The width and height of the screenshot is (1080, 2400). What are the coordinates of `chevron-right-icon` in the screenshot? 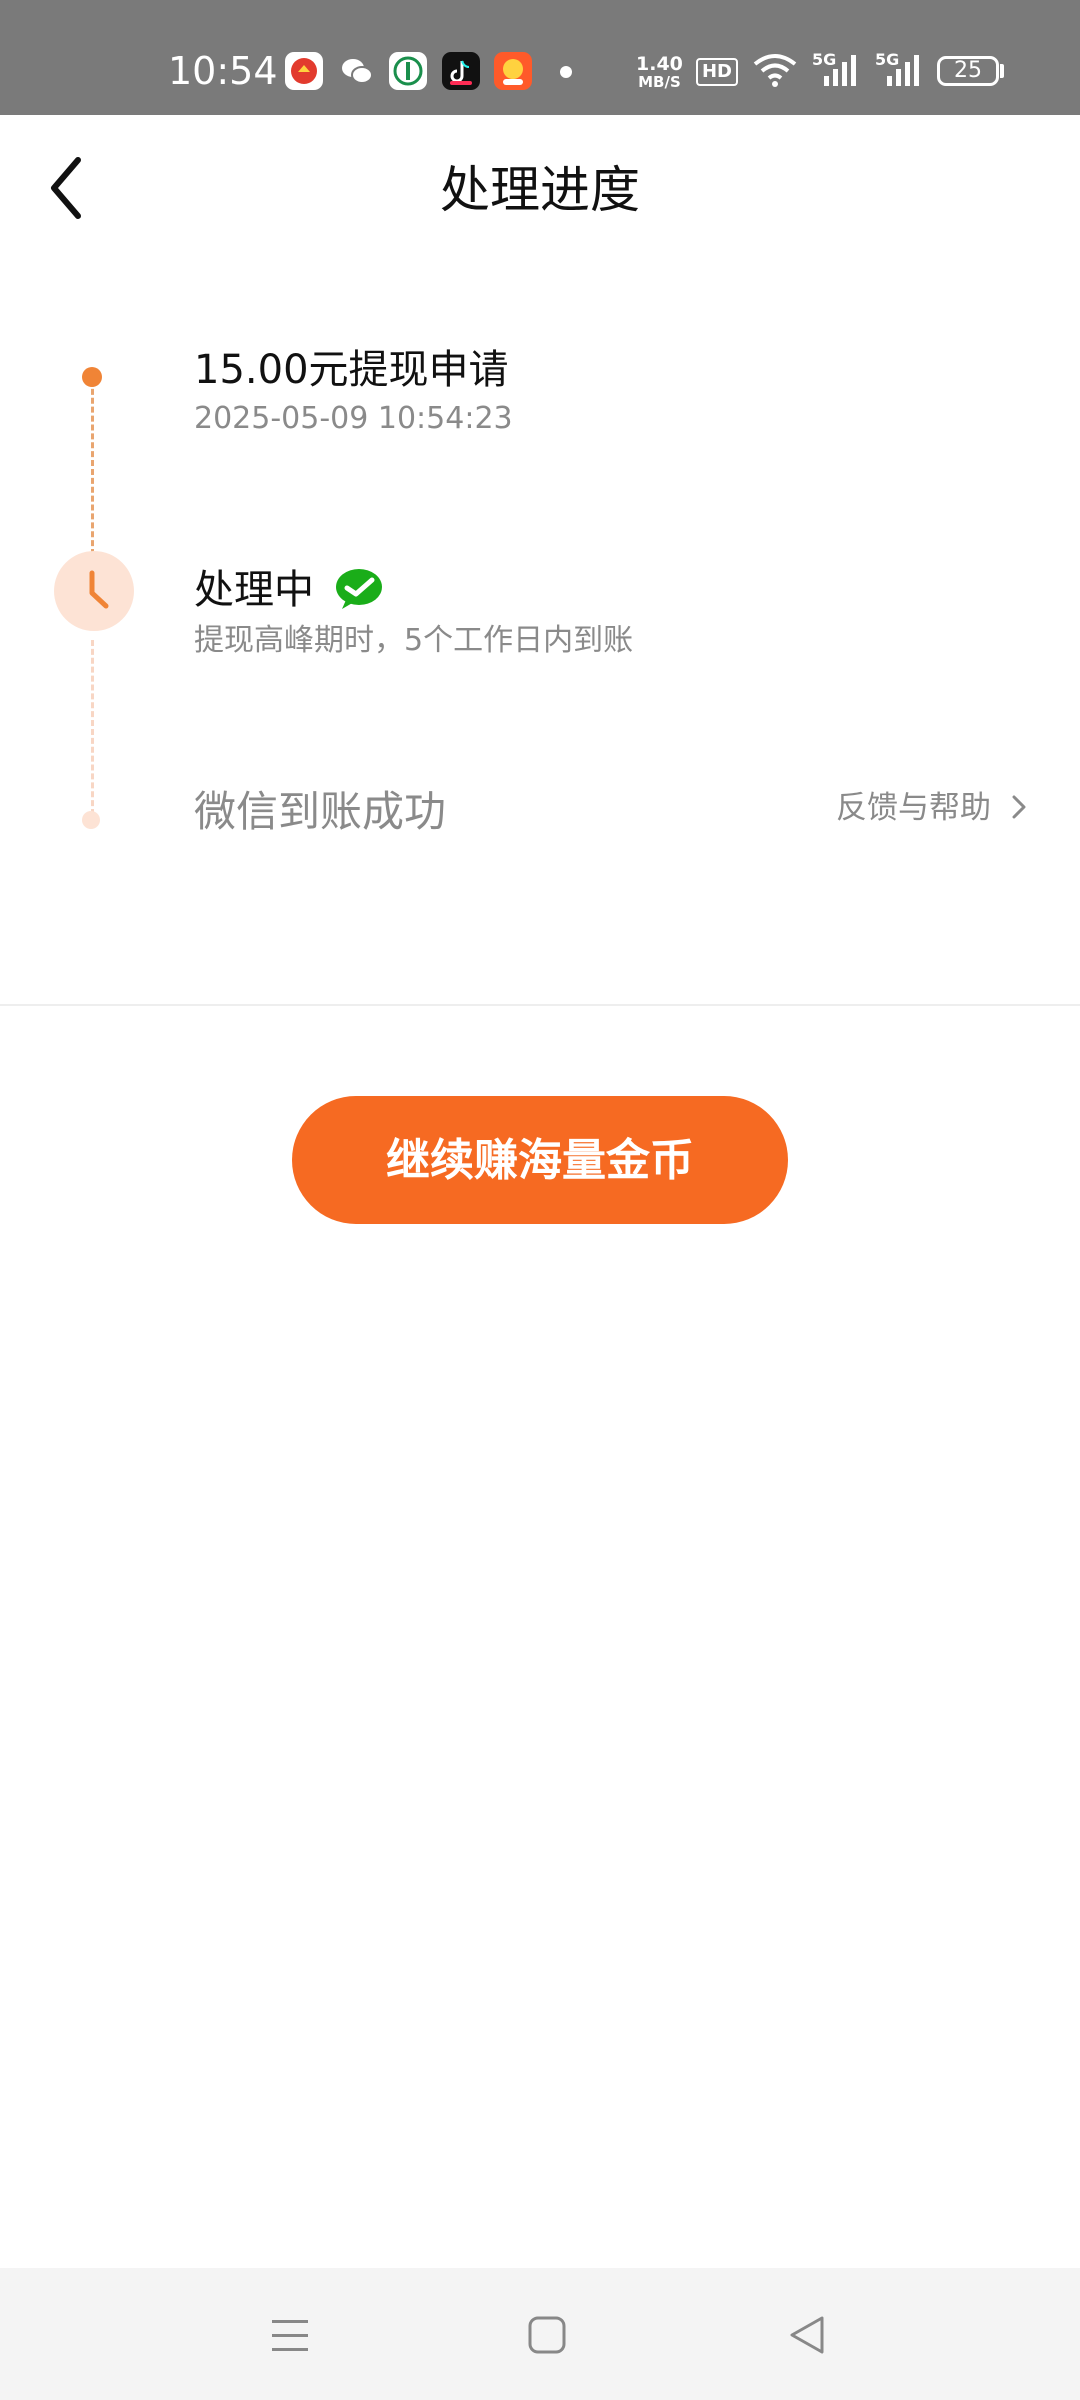 It's located at (1019, 809).